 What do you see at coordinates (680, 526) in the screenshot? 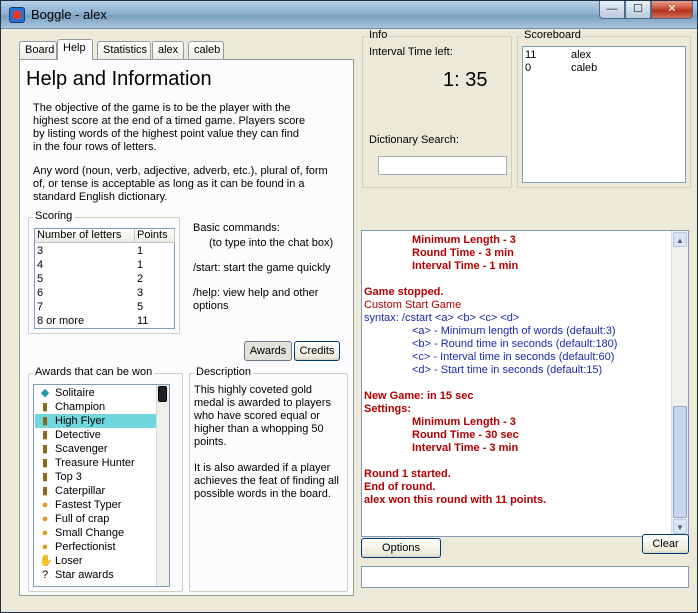
I see `scroll-down-arrow-icon: ▼` at bounding box center [680, 526].